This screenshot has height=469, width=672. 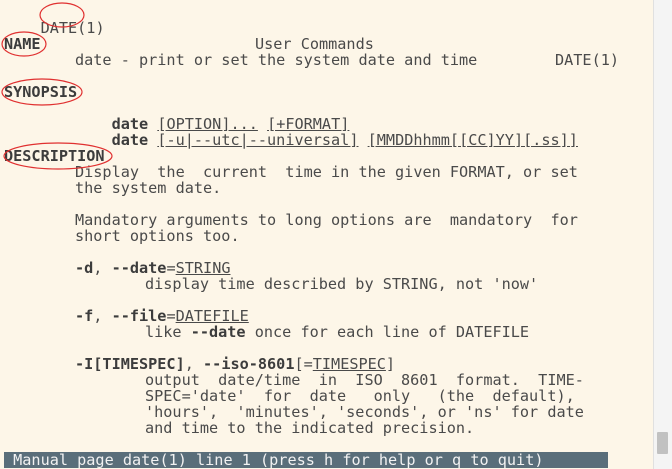 I want to click on header-left: DATE(1), so click(x=72, y=28).